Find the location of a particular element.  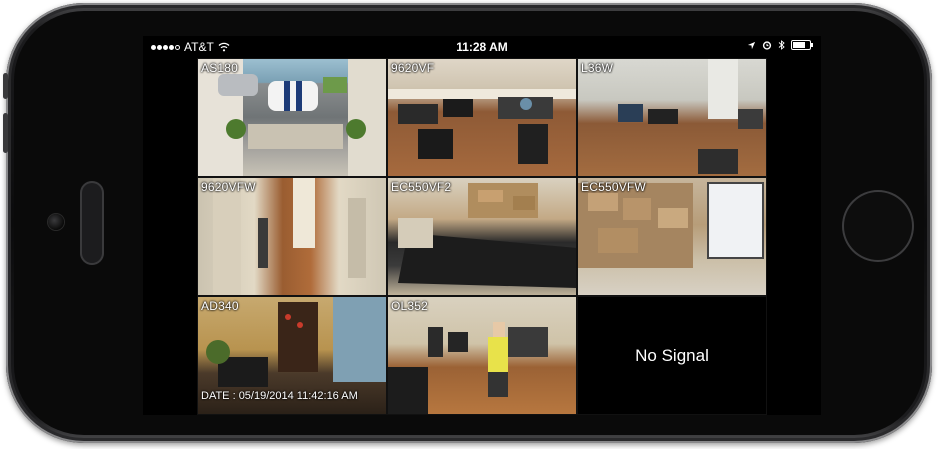

front-camera-icon is located at coordinates (56, 222).